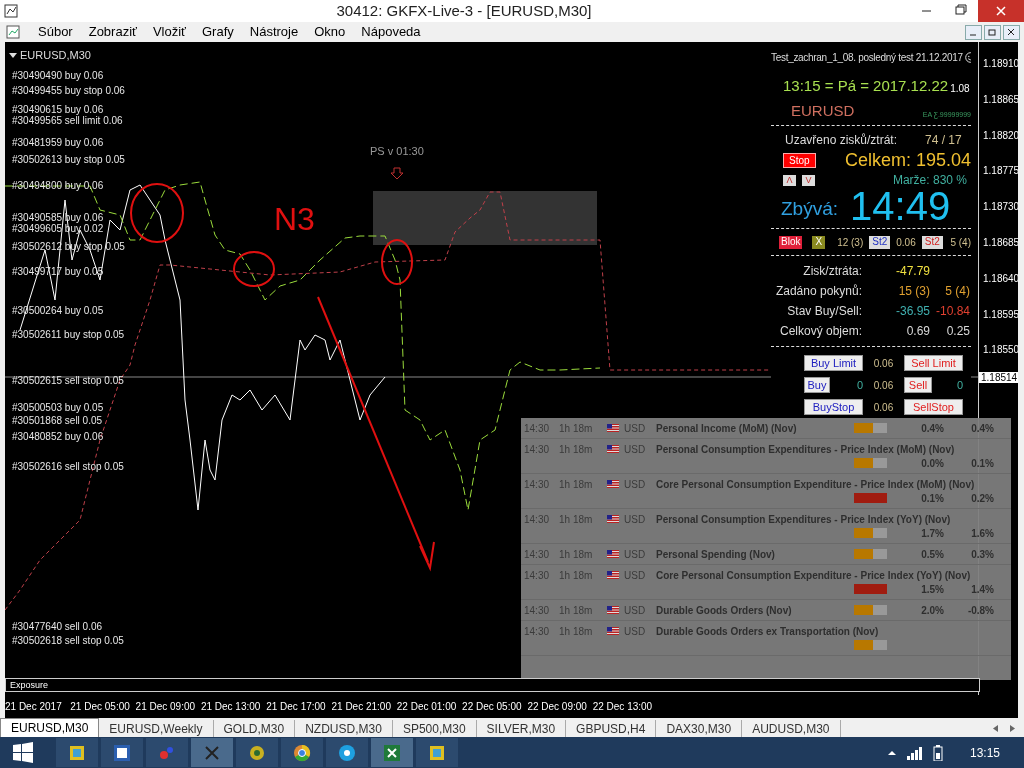 This screenshot has height=768, width=1024. I want to click on lot-text: 0.06, so click(906, 242).